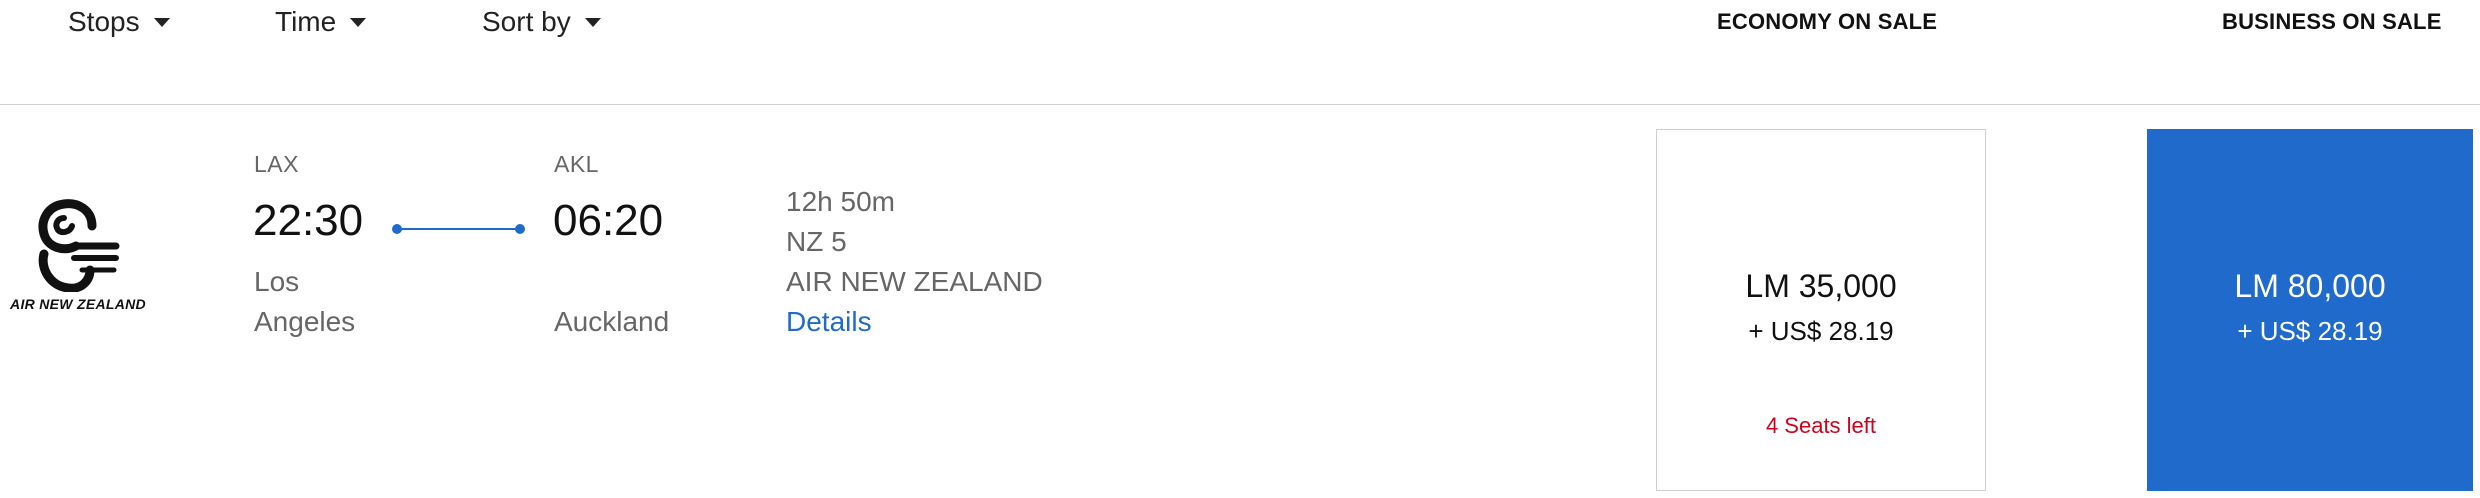  Describe the element at coordinates (397, 229) in the screenshot. I see `origin-dot-icon` at that location.